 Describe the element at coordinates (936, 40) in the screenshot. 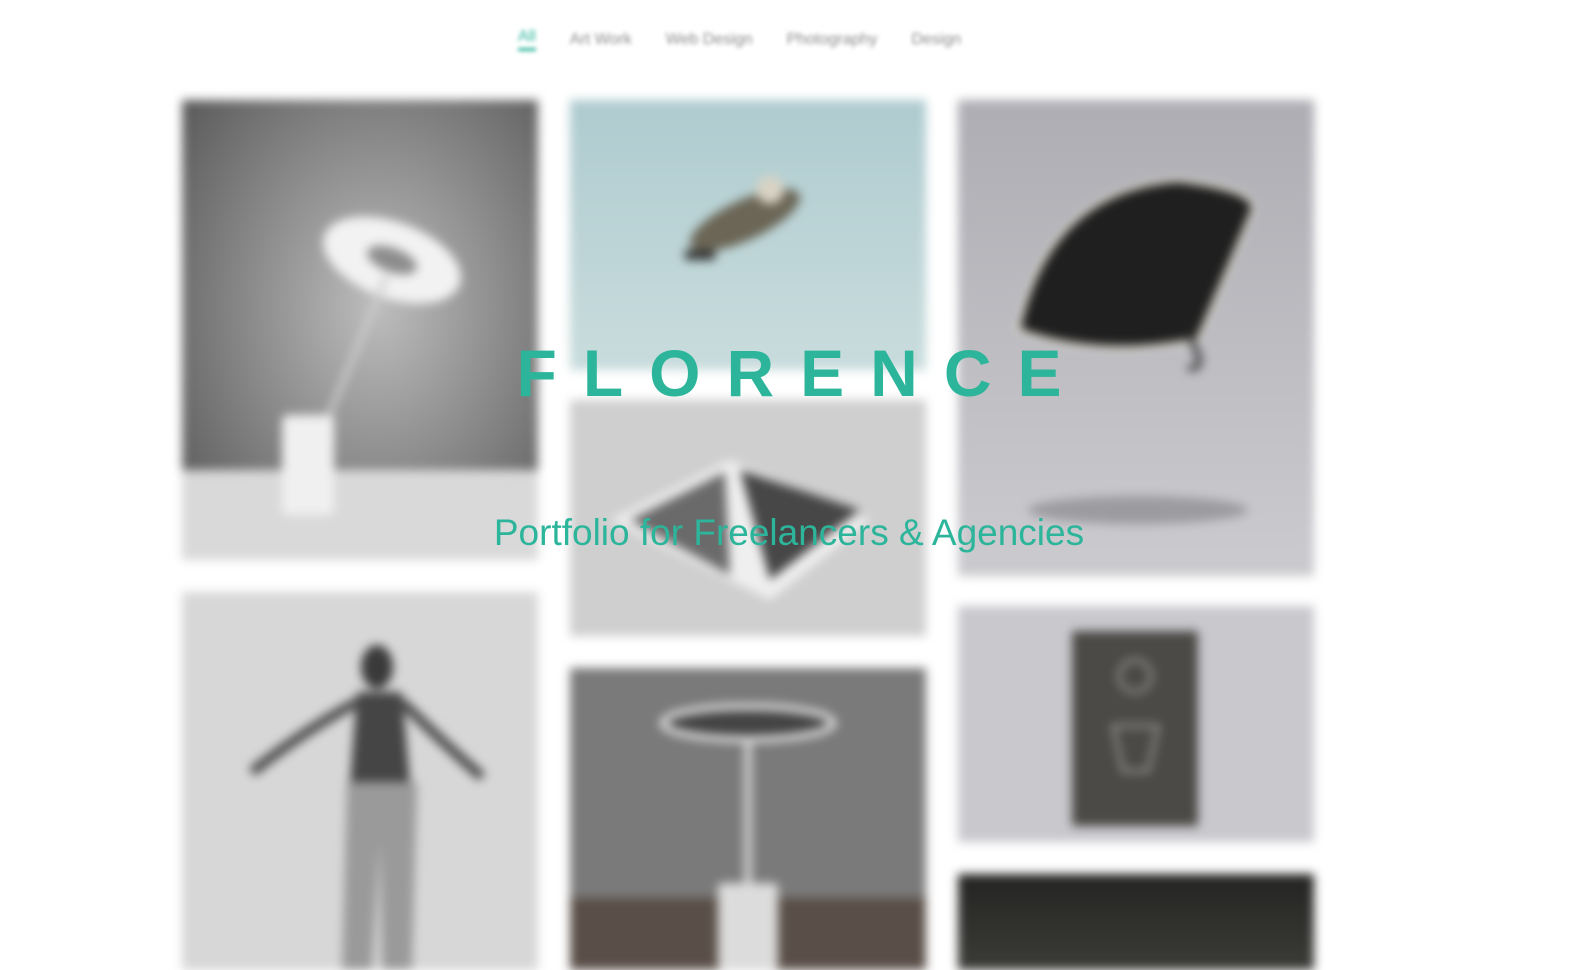

I see `filter-design: Design` at that location.